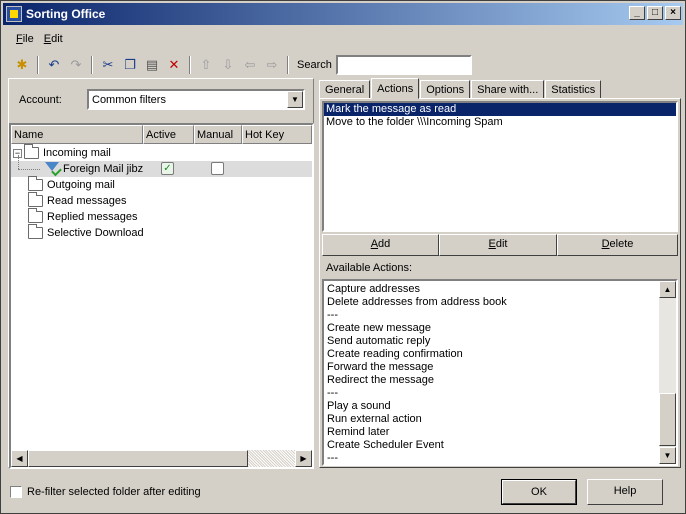  What do you see at coordinates (343, 14) in the screenshot?
I see `title-bar: Sorting Office _ □ ×` at bounding box center [343, 14].